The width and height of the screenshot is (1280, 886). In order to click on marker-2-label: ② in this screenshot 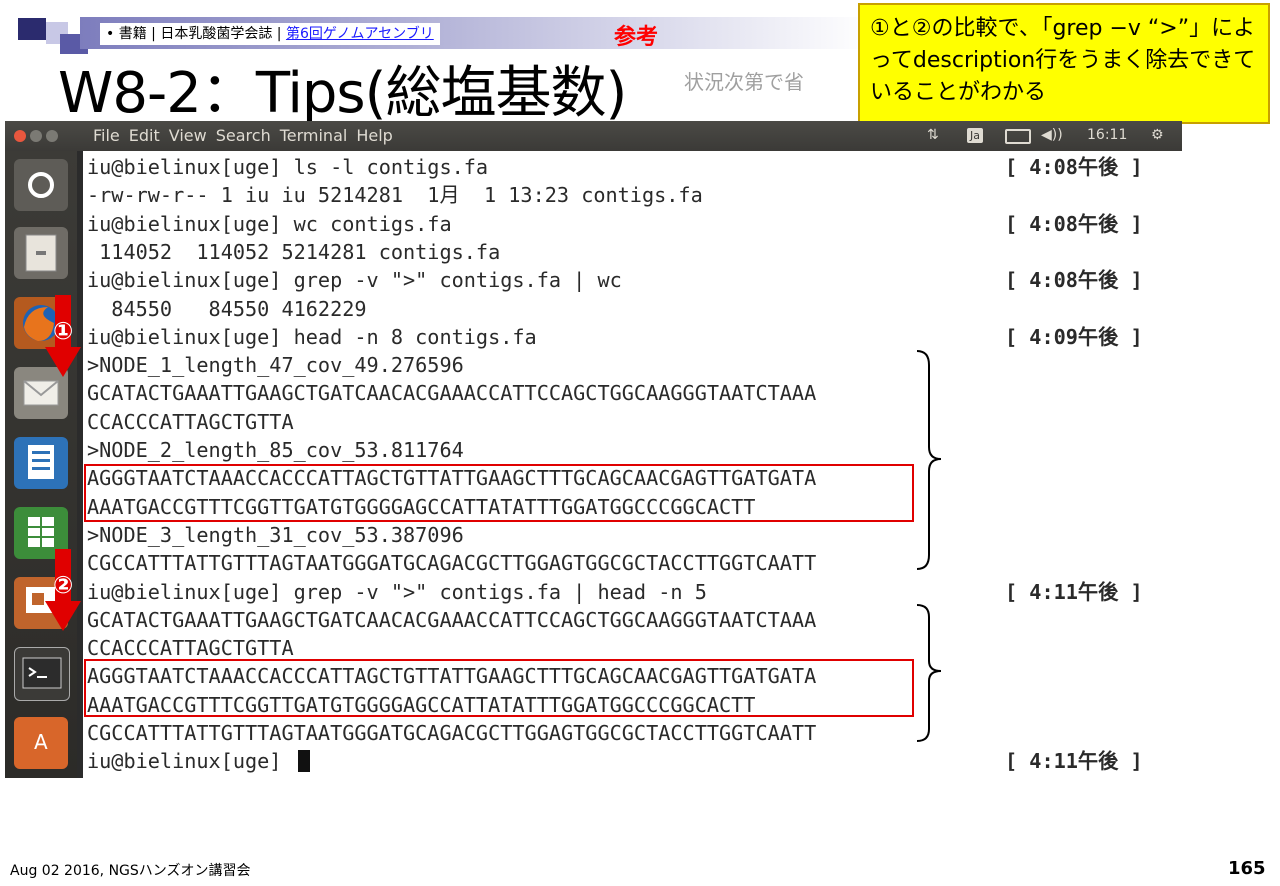, I will do `click(63, 585)`.